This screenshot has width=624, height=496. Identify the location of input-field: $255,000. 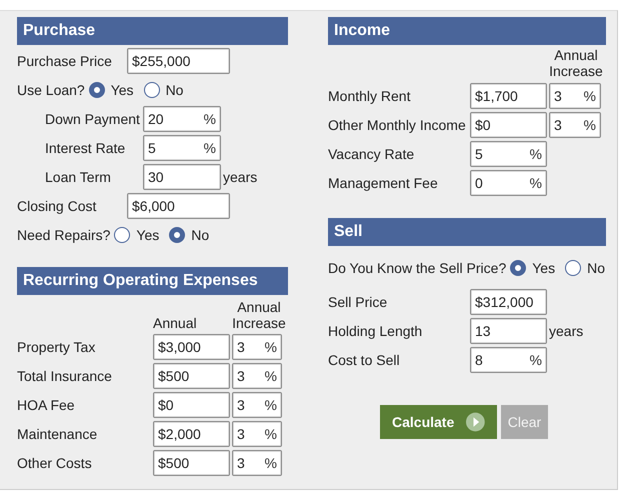
(178, 61).